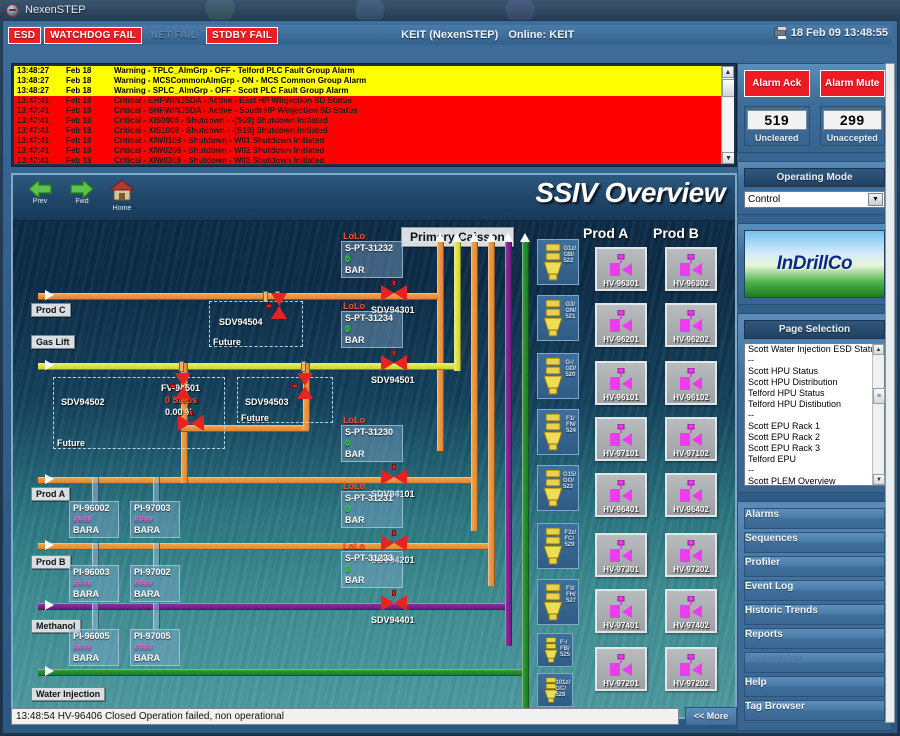  I want to click on actuator-tile-3: F1/FN/524, so click(558, 432).